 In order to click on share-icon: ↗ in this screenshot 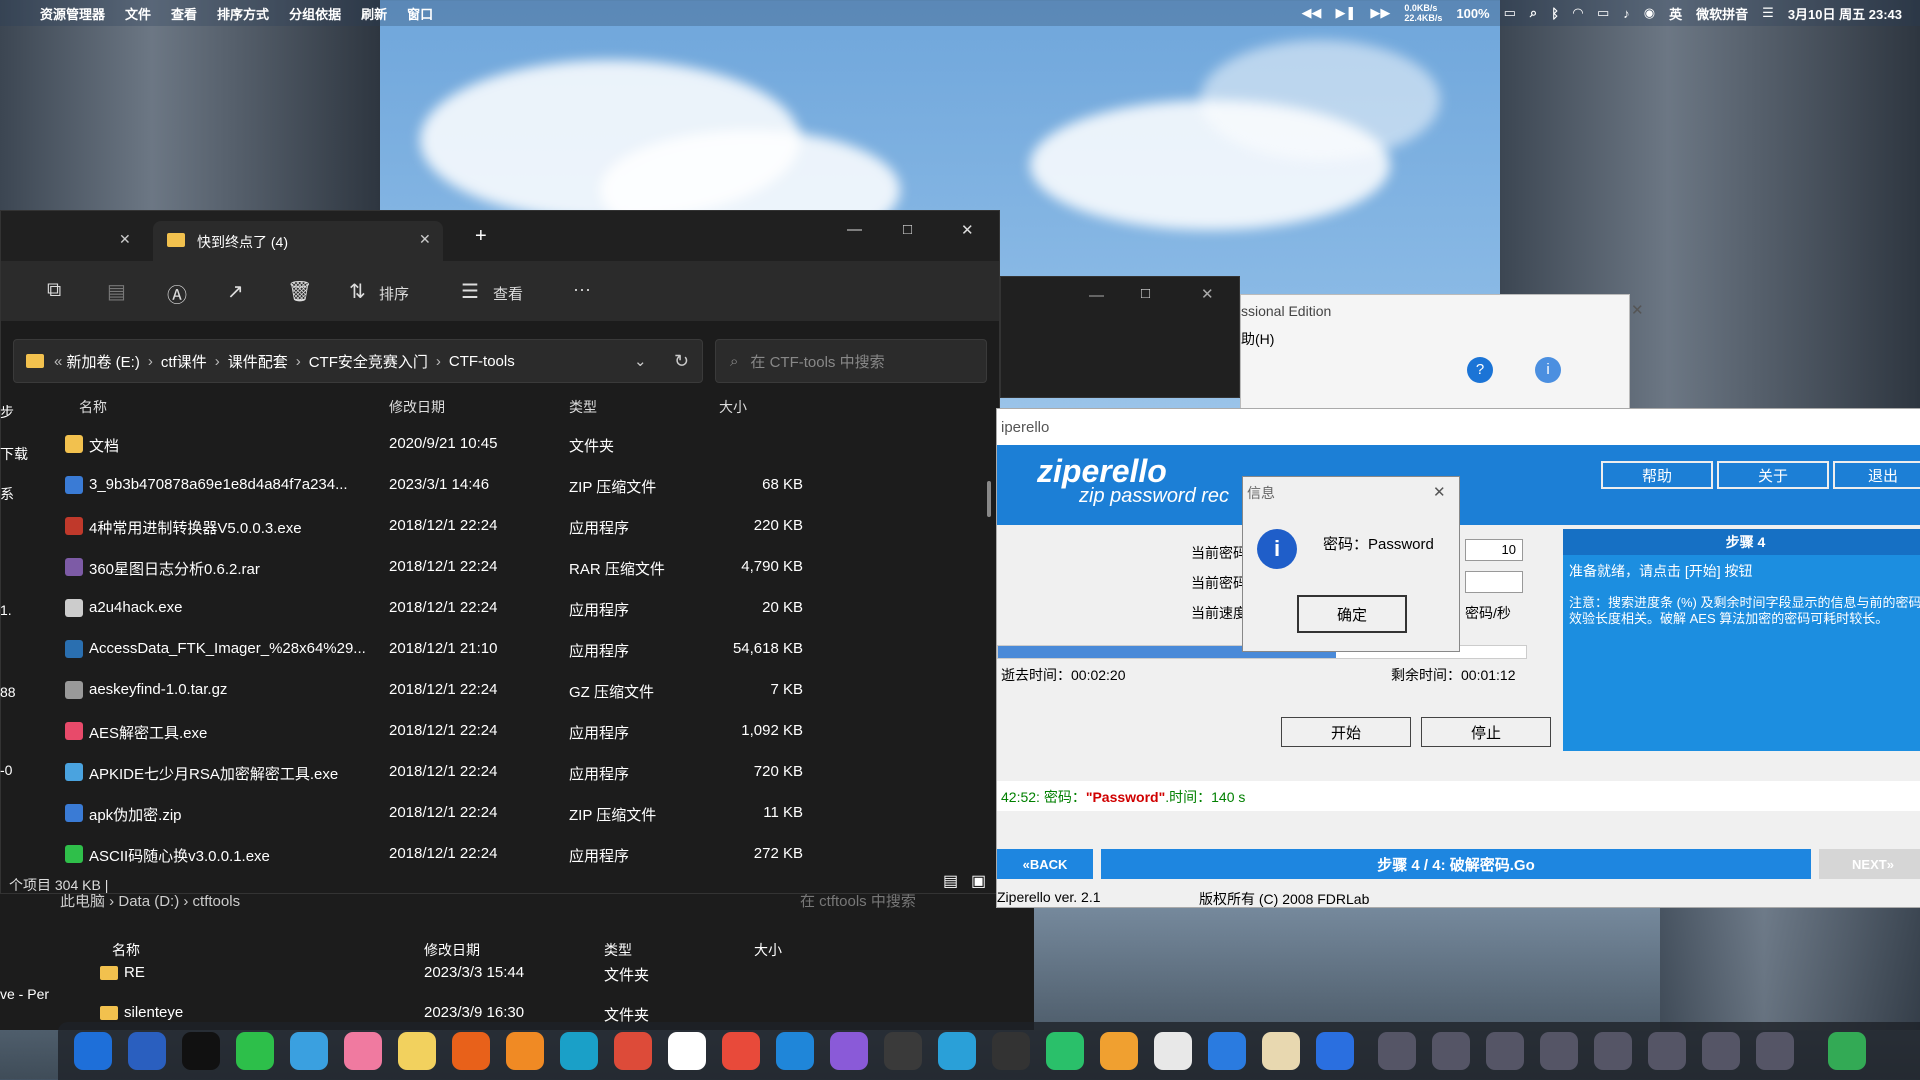, I will do `click(235, 291)`.